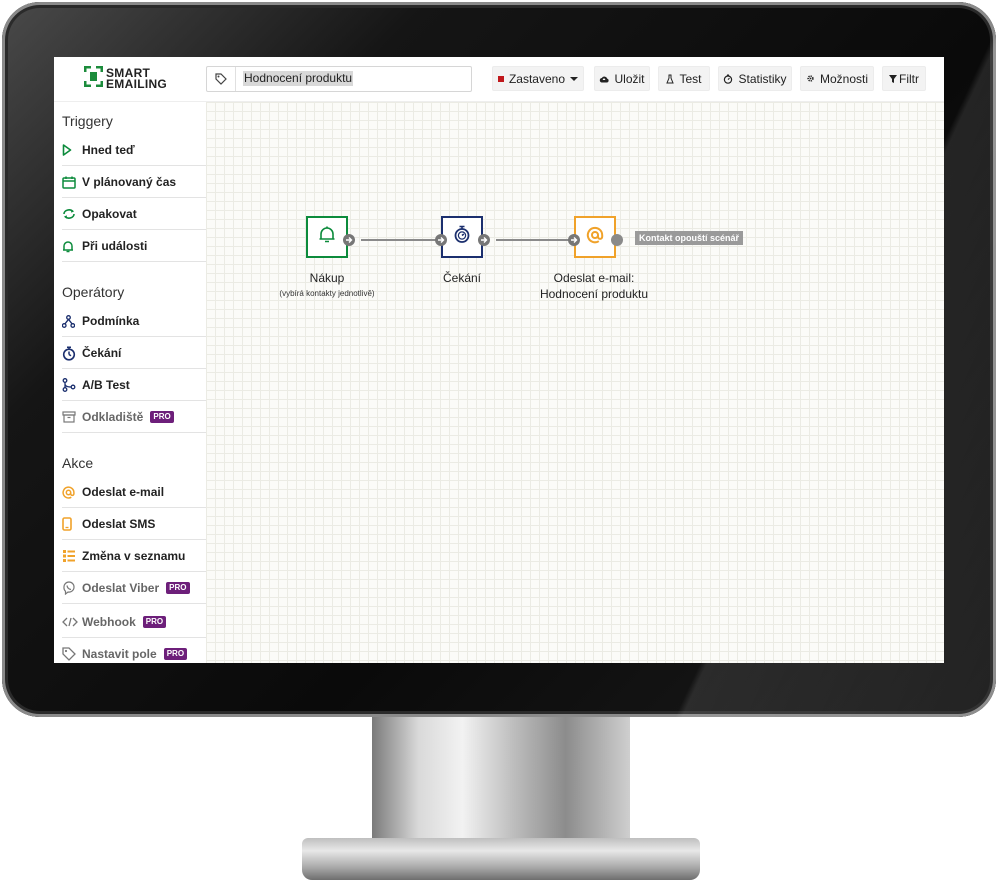 Image resolution: width=1000 pixels, height=883 pixels. I want to click on sidebar-item-label: Změna v seznamu, so click(134, 556).